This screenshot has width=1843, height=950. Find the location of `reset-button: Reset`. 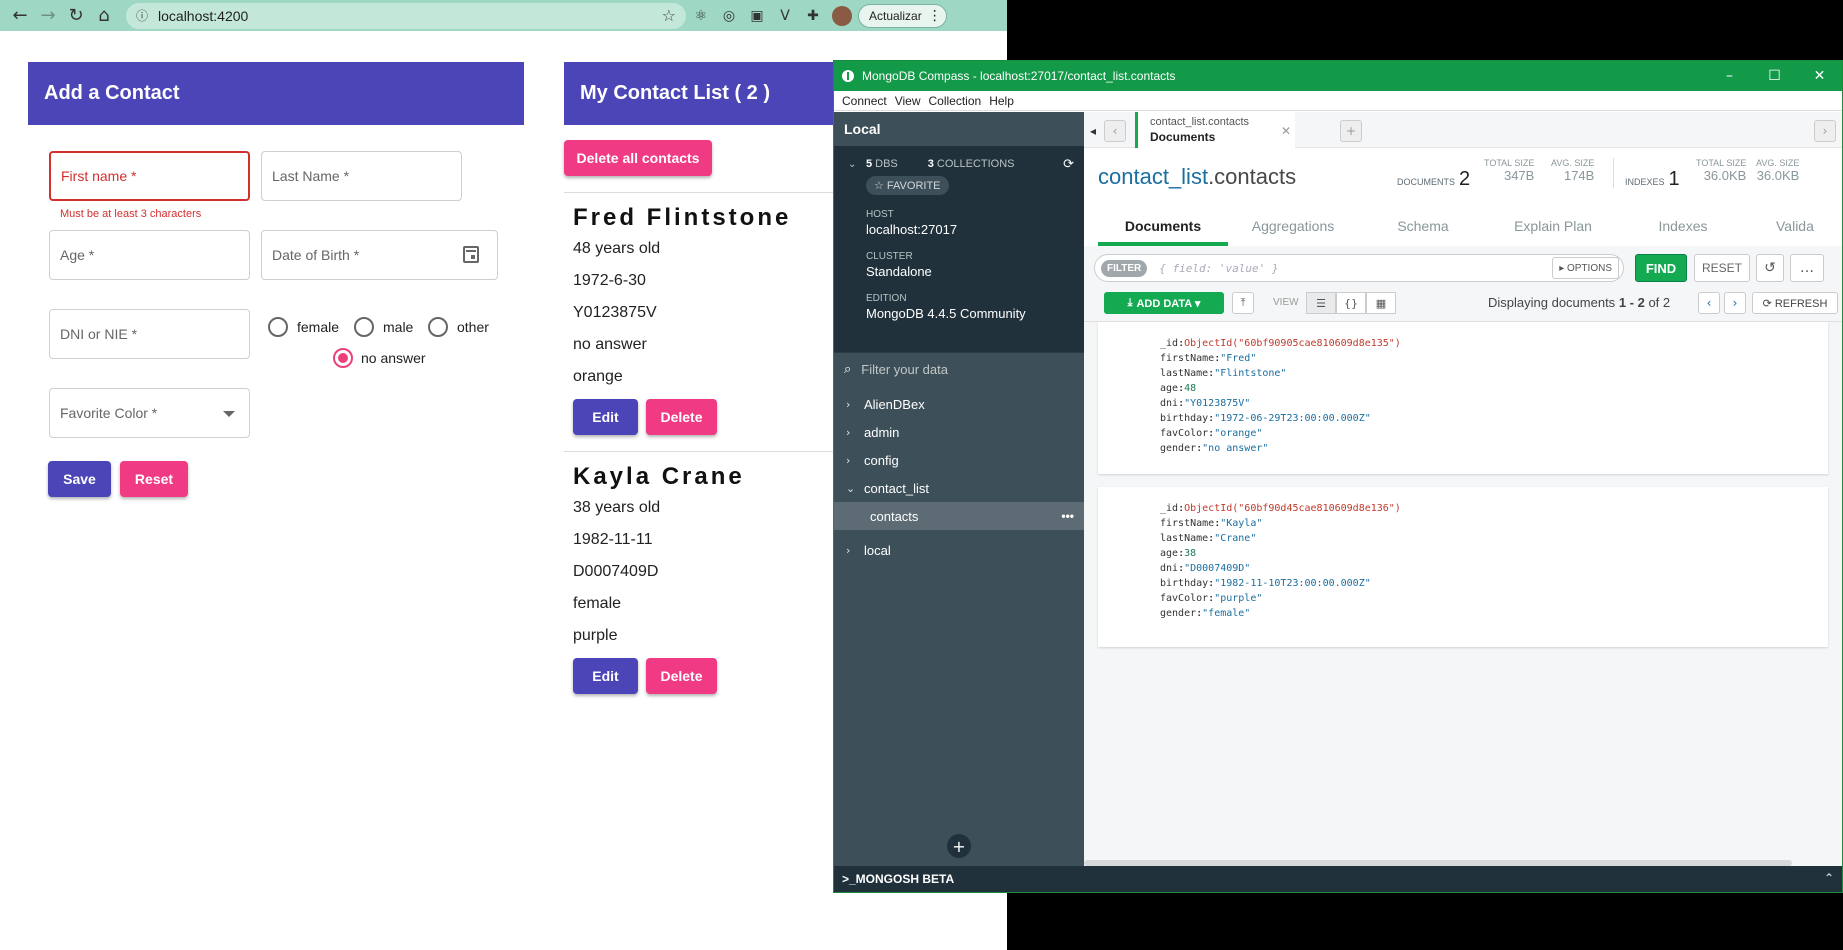

reset-button: Reset is located at coordinates (154, 479).